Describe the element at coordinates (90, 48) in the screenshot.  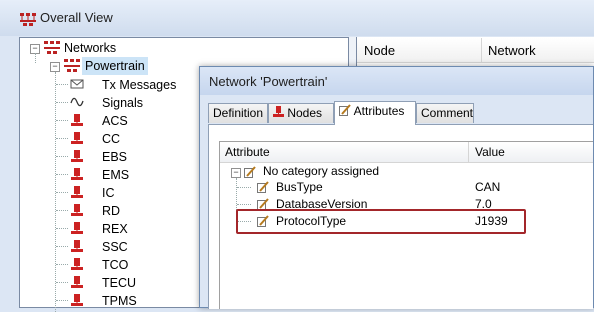
I see `tree-item-networks: Networks` at that location.